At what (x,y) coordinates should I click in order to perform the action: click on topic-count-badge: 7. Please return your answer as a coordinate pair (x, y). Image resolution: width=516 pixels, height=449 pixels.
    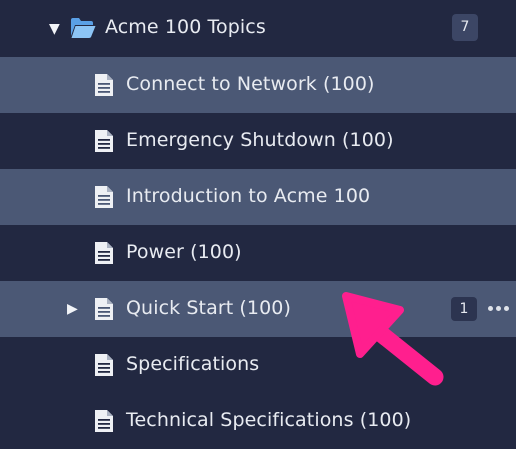
    Looking at the image, I should click on (465, 27).